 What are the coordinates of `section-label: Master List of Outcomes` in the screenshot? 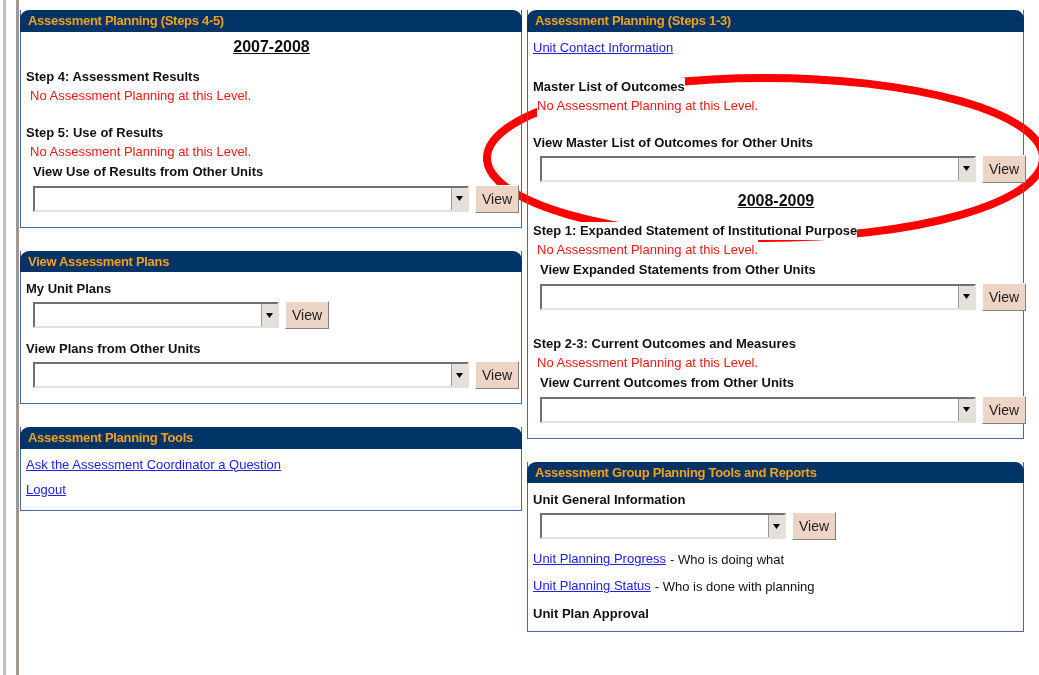 It's located at (609, 86).